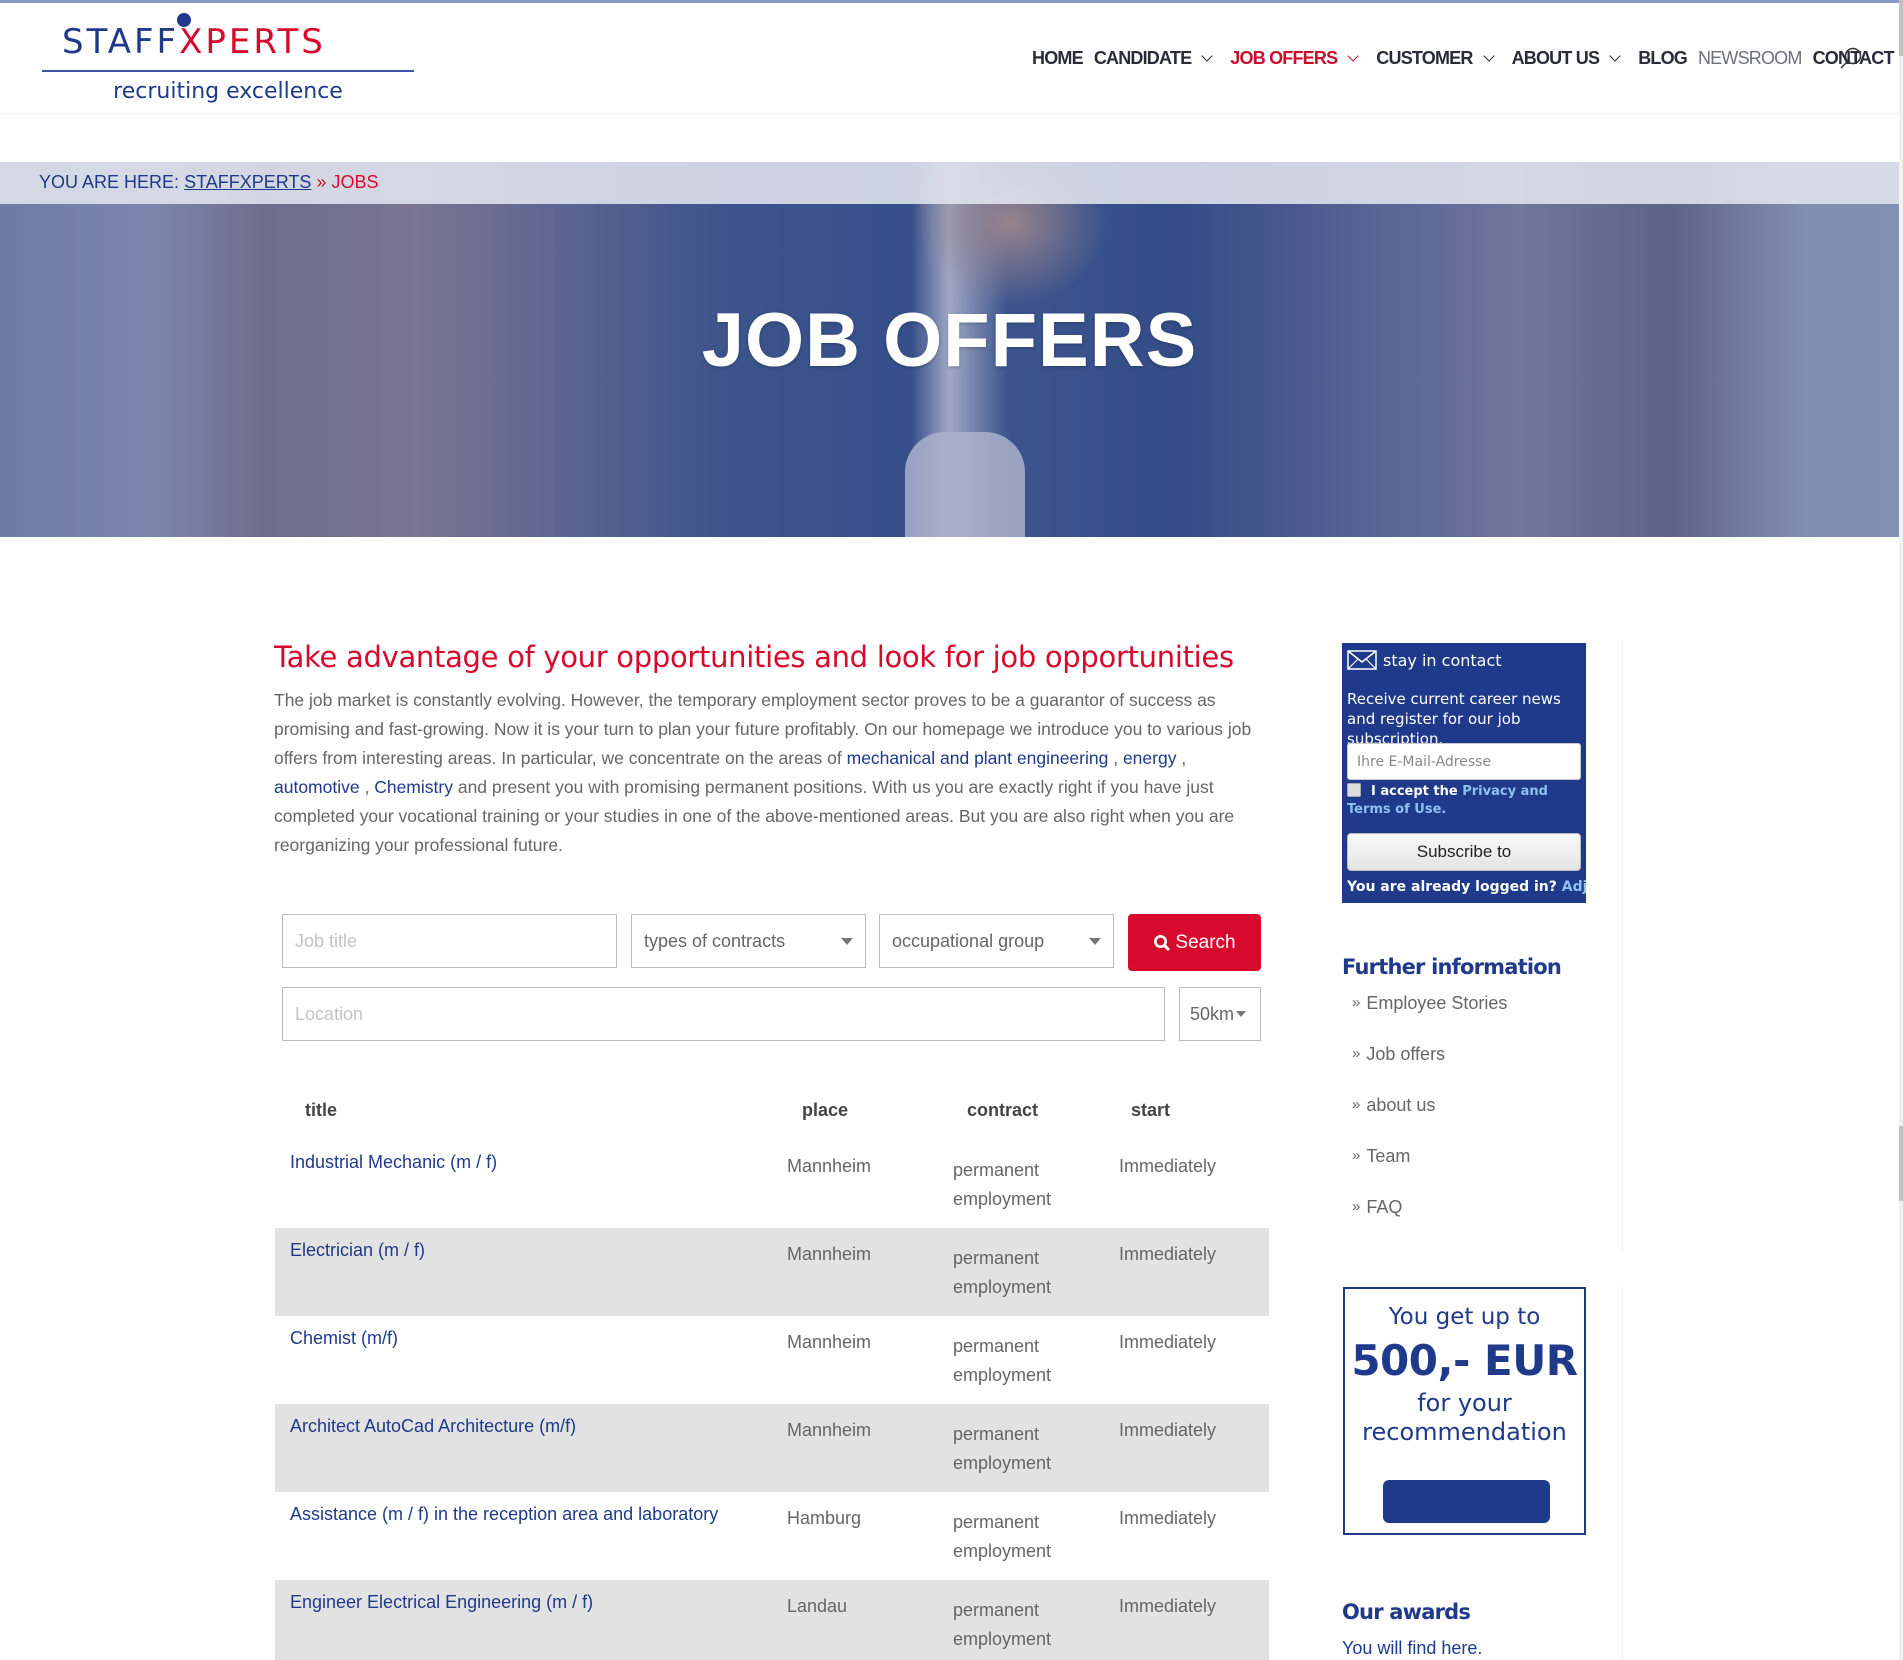  What do you see at coordinates (825, 1110) in the screenshot?
I see `column-header-place: place` at bounding box center [825, 1110].